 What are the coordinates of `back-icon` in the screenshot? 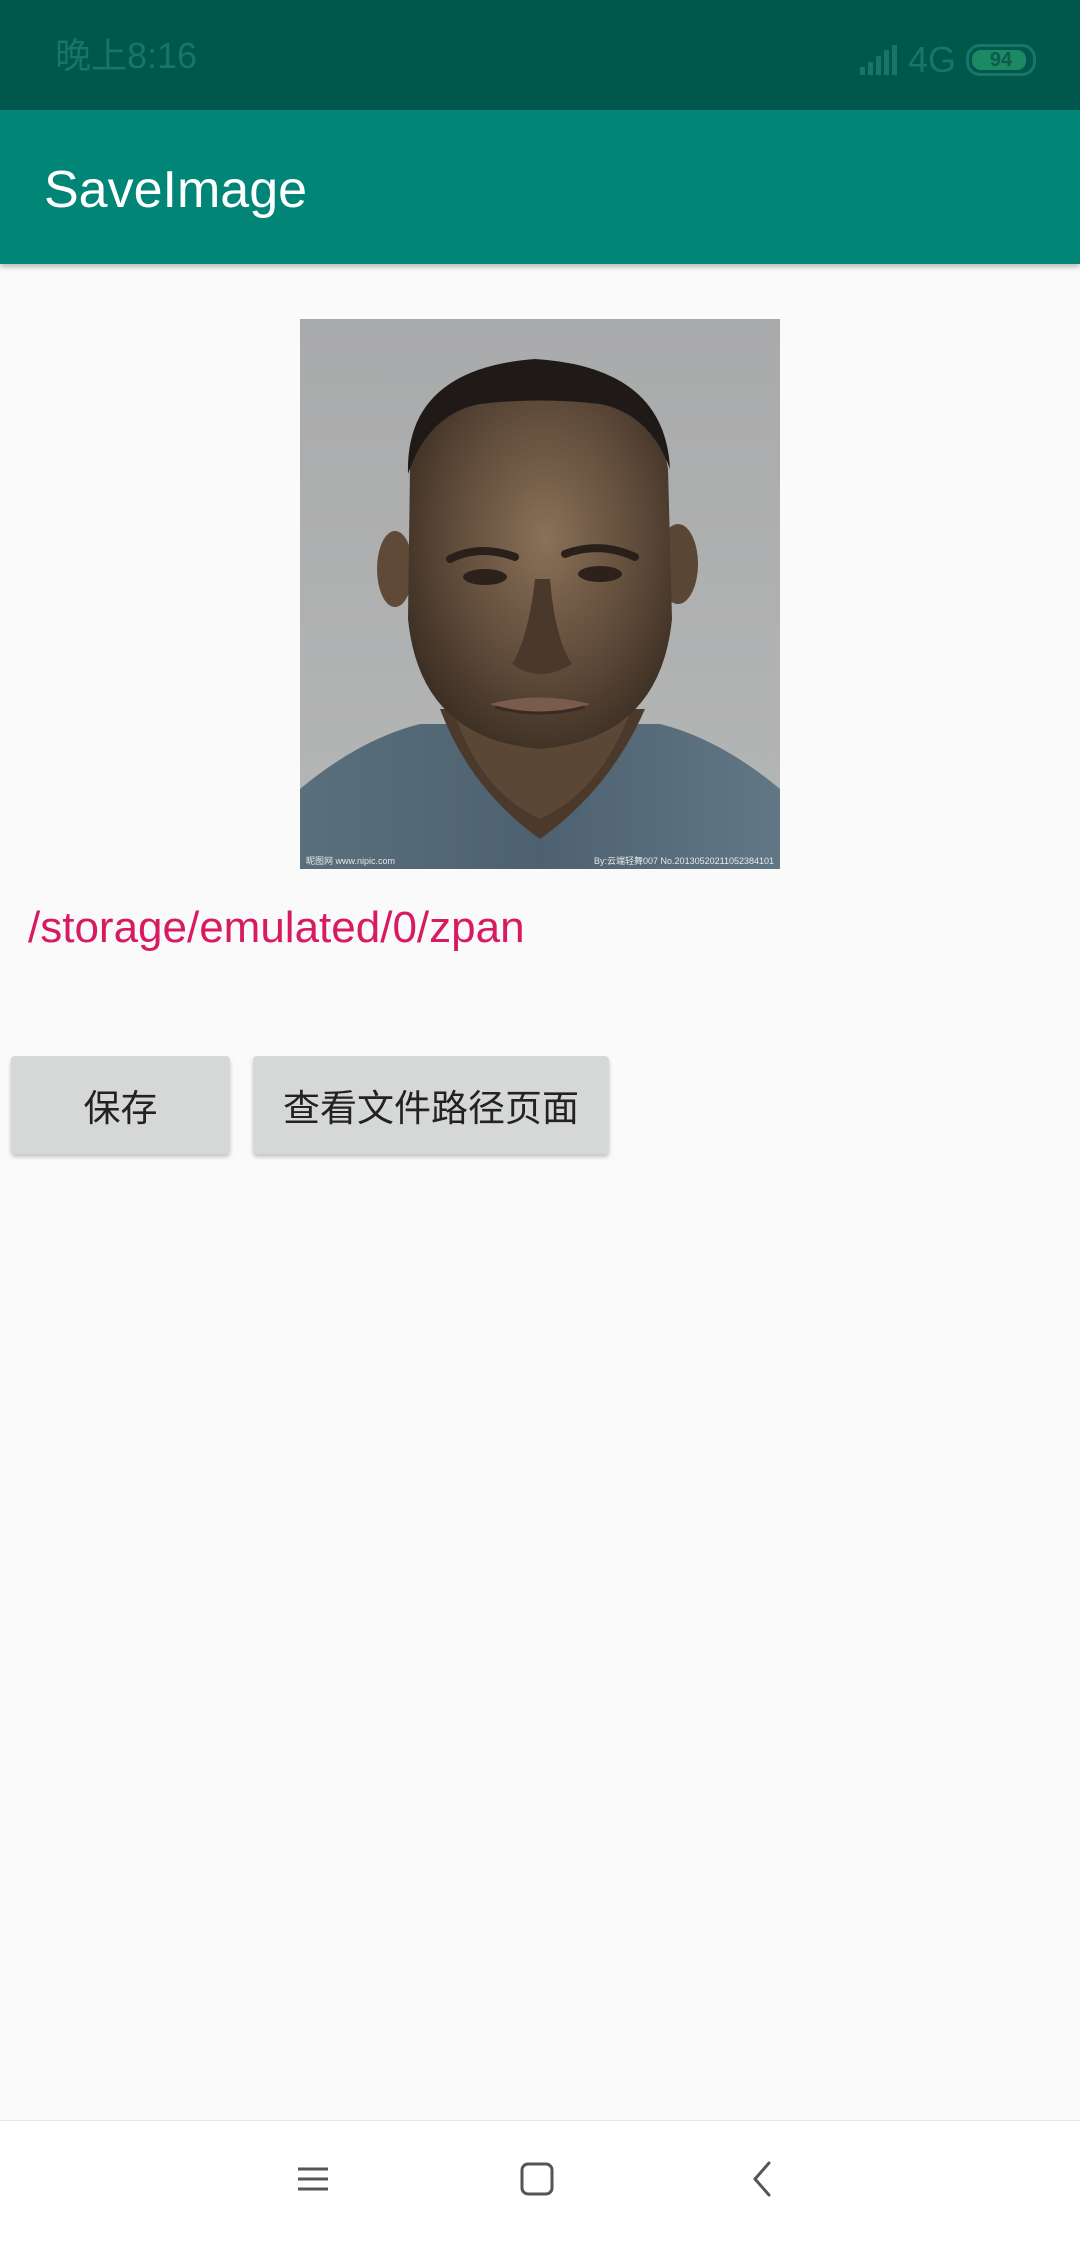 It's located at (763, 2179).